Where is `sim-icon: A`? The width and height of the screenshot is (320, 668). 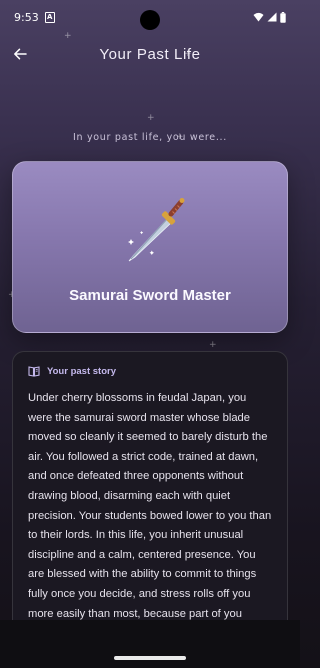
sim-icon: A is located at coordinates (49, 17).